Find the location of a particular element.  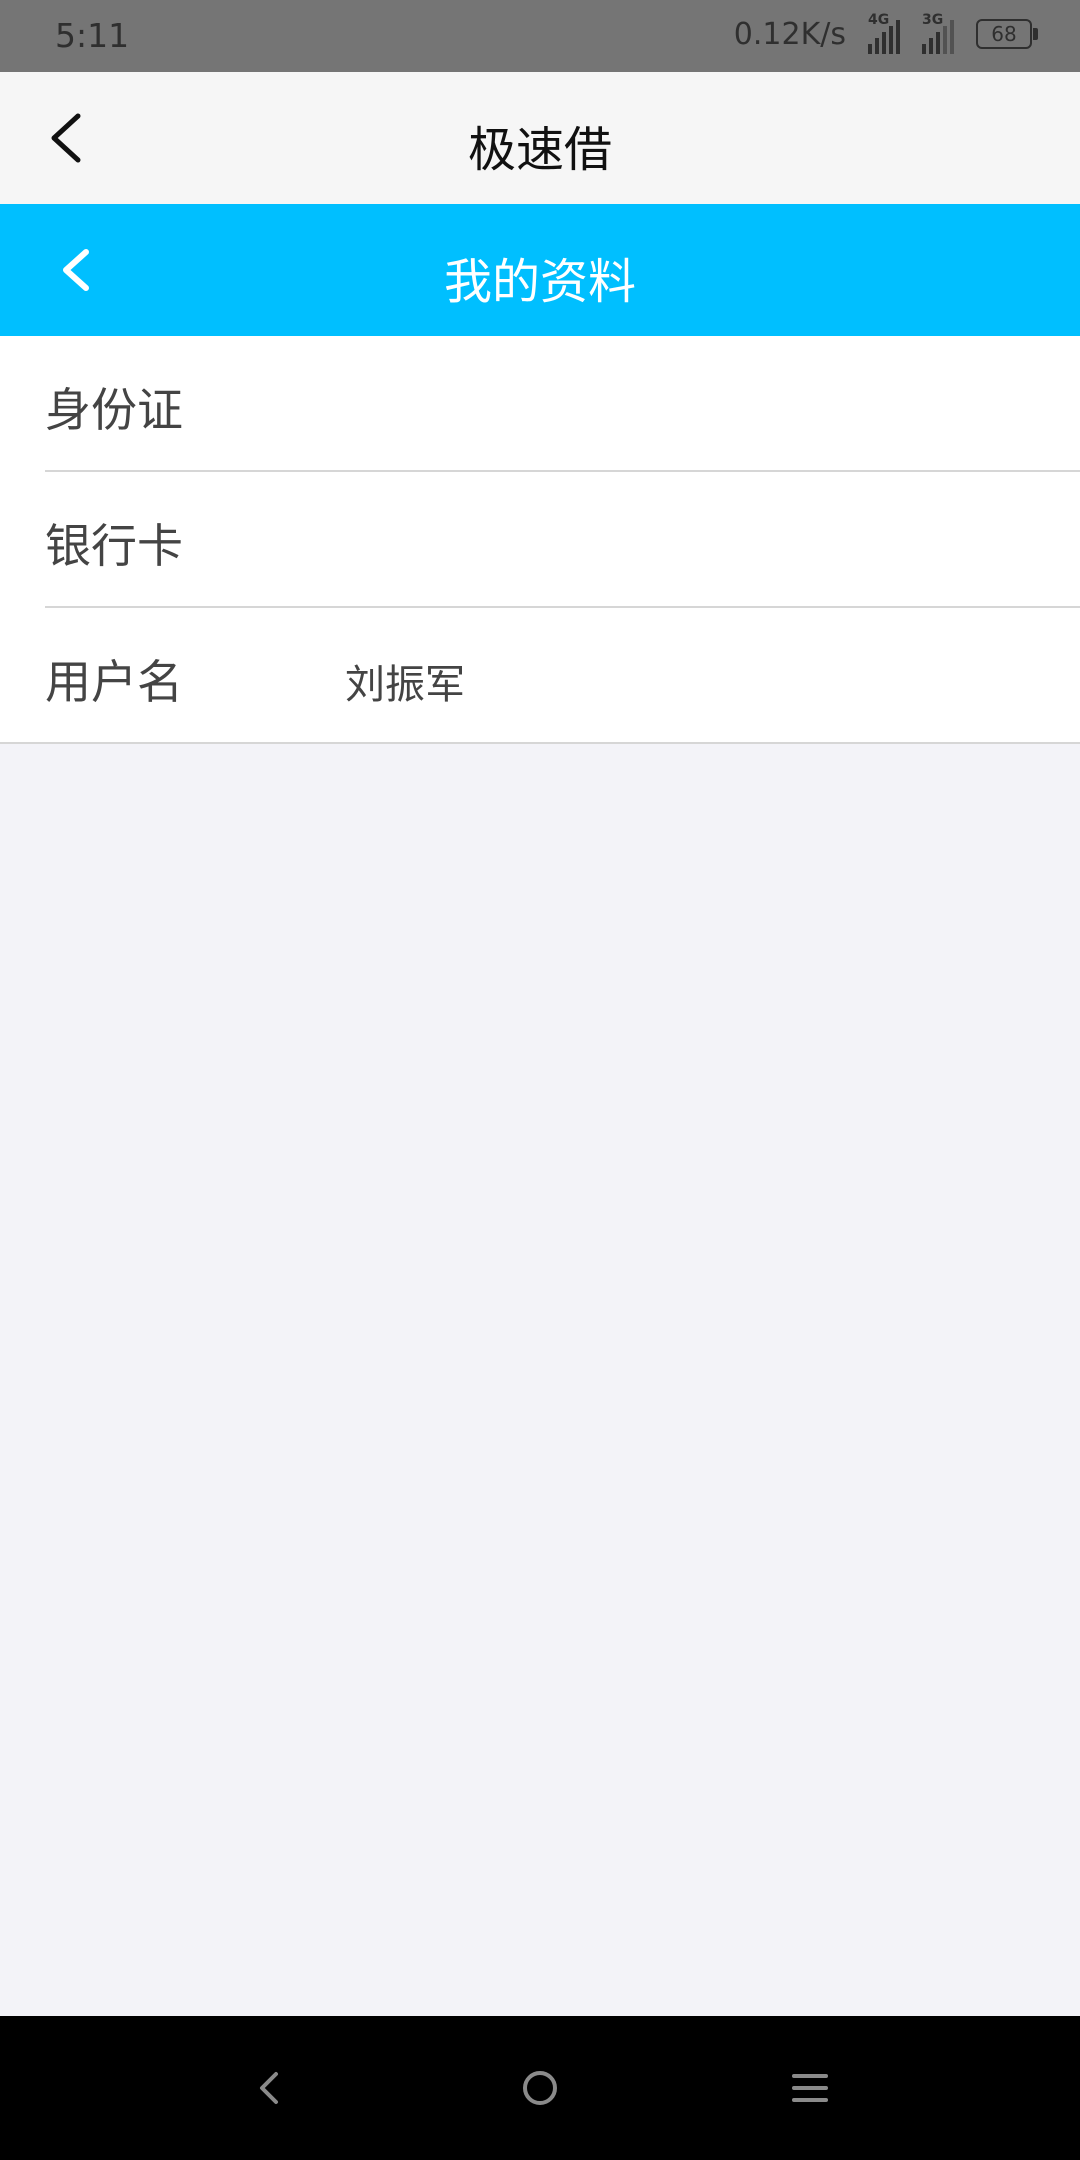

status-bar: 5:11 0.12K/s 4G 3G 68 is located at coordinates (540, 36).